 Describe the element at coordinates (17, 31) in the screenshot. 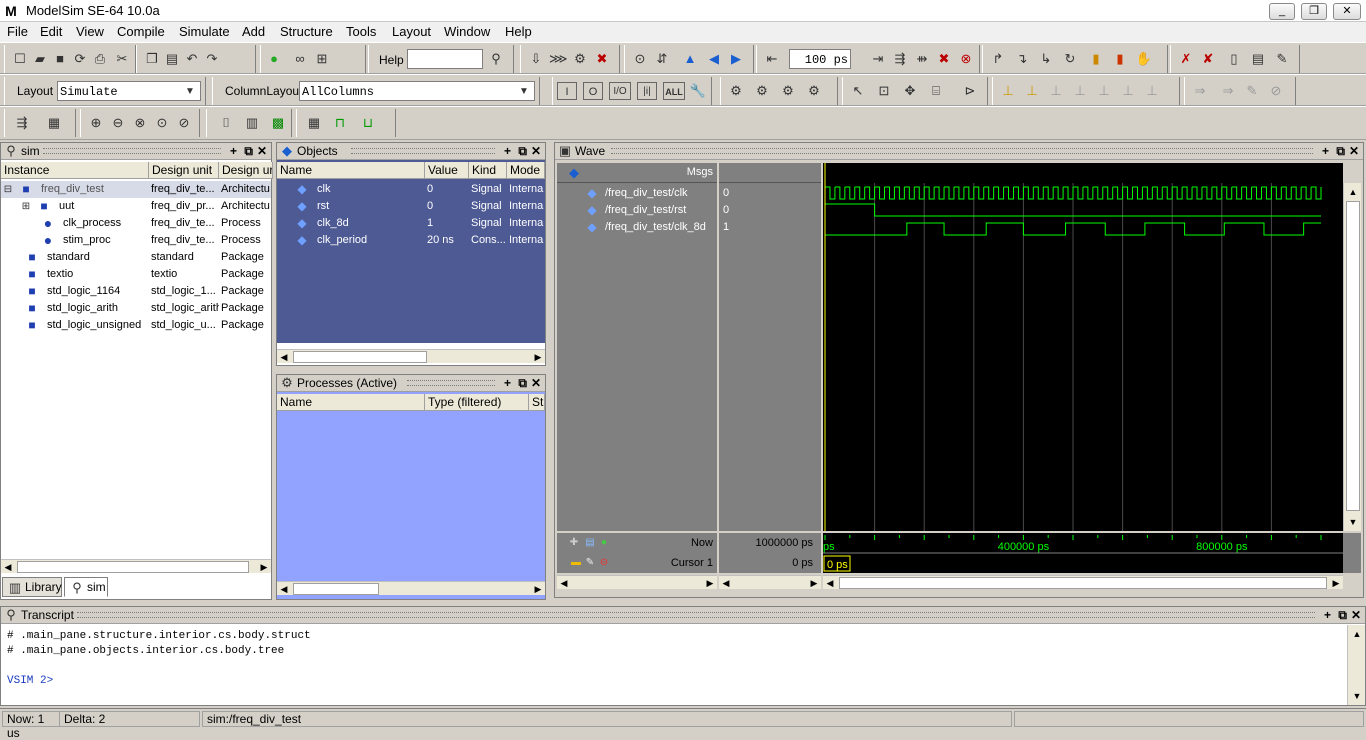

I see `menu-file: File` at that location.